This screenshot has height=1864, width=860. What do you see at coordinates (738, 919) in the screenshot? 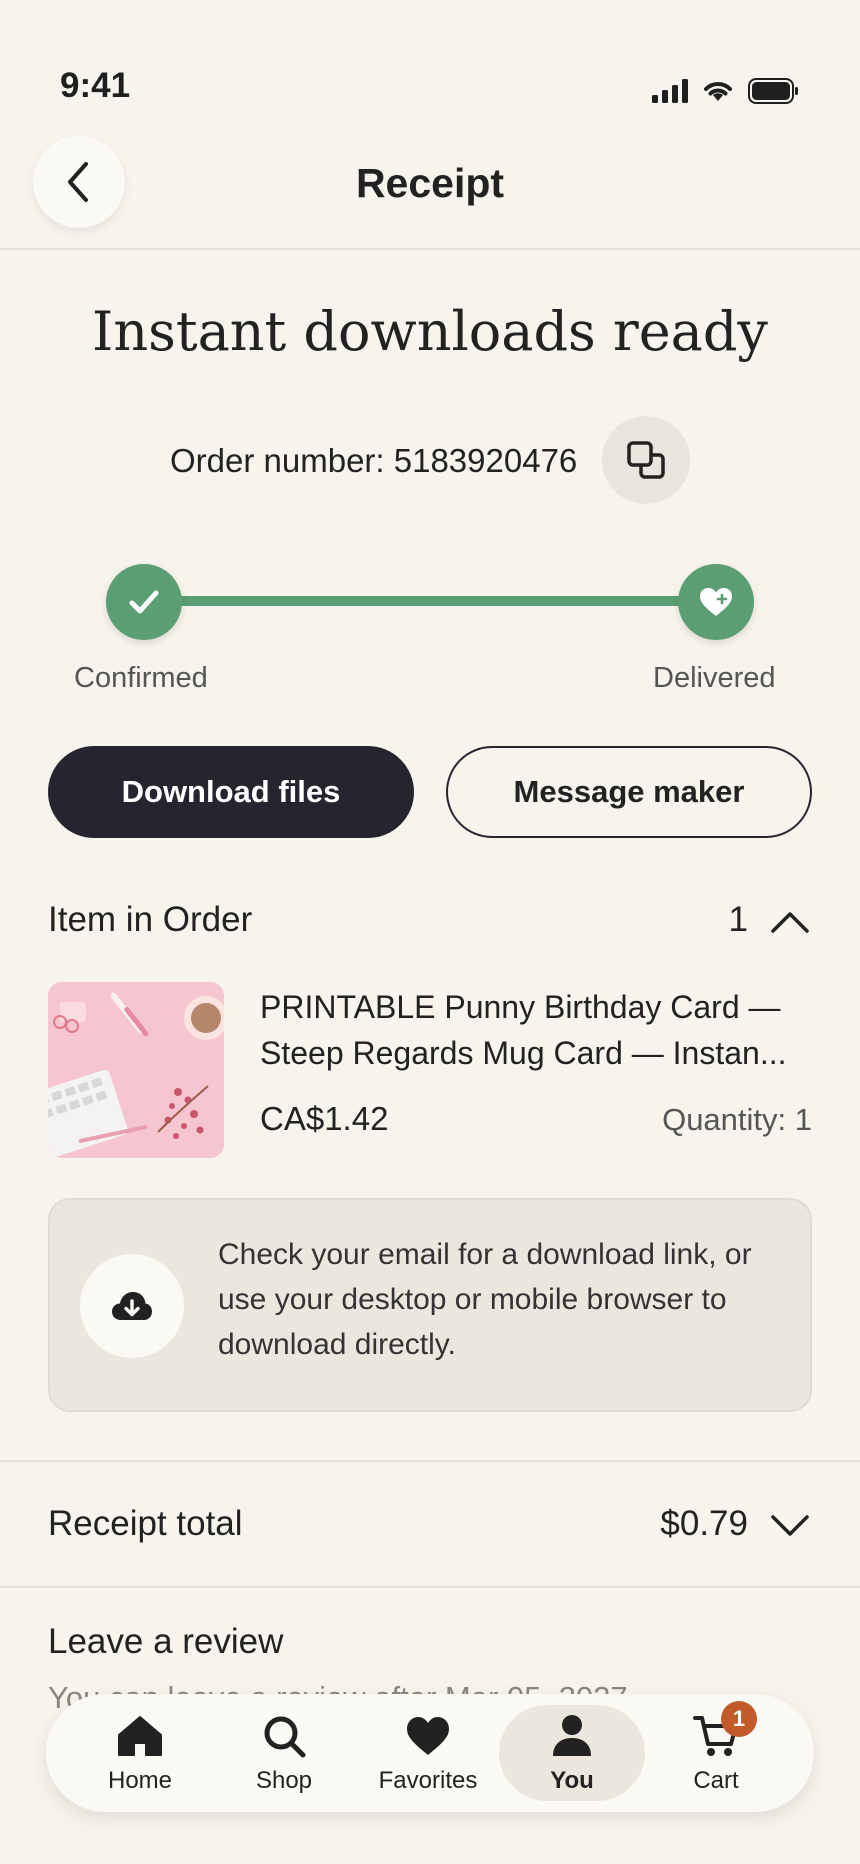
I see `items-count: 1` at bounding box center [738, 919].